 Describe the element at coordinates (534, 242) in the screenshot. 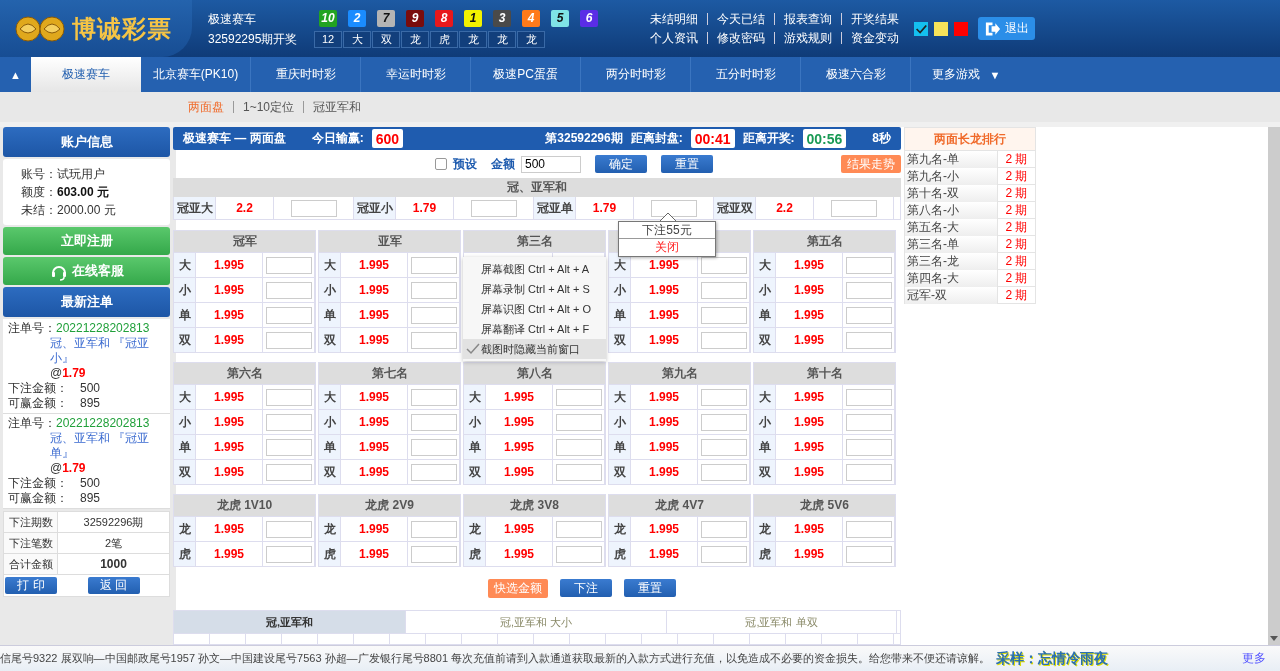

I see `column-header: 第三名` at that location.